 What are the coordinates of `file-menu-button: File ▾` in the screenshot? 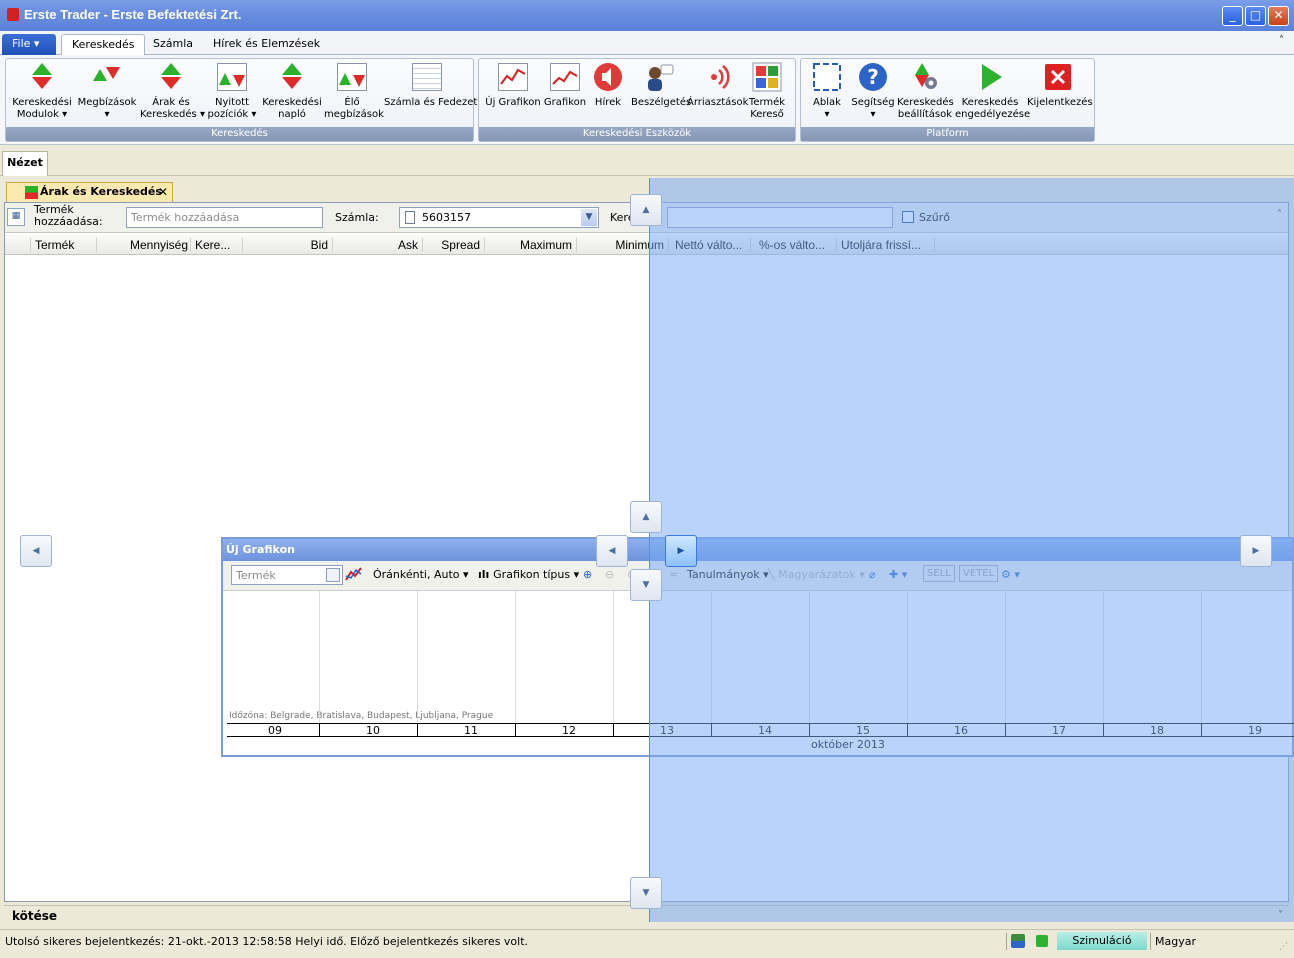 It's located at (29, 44).